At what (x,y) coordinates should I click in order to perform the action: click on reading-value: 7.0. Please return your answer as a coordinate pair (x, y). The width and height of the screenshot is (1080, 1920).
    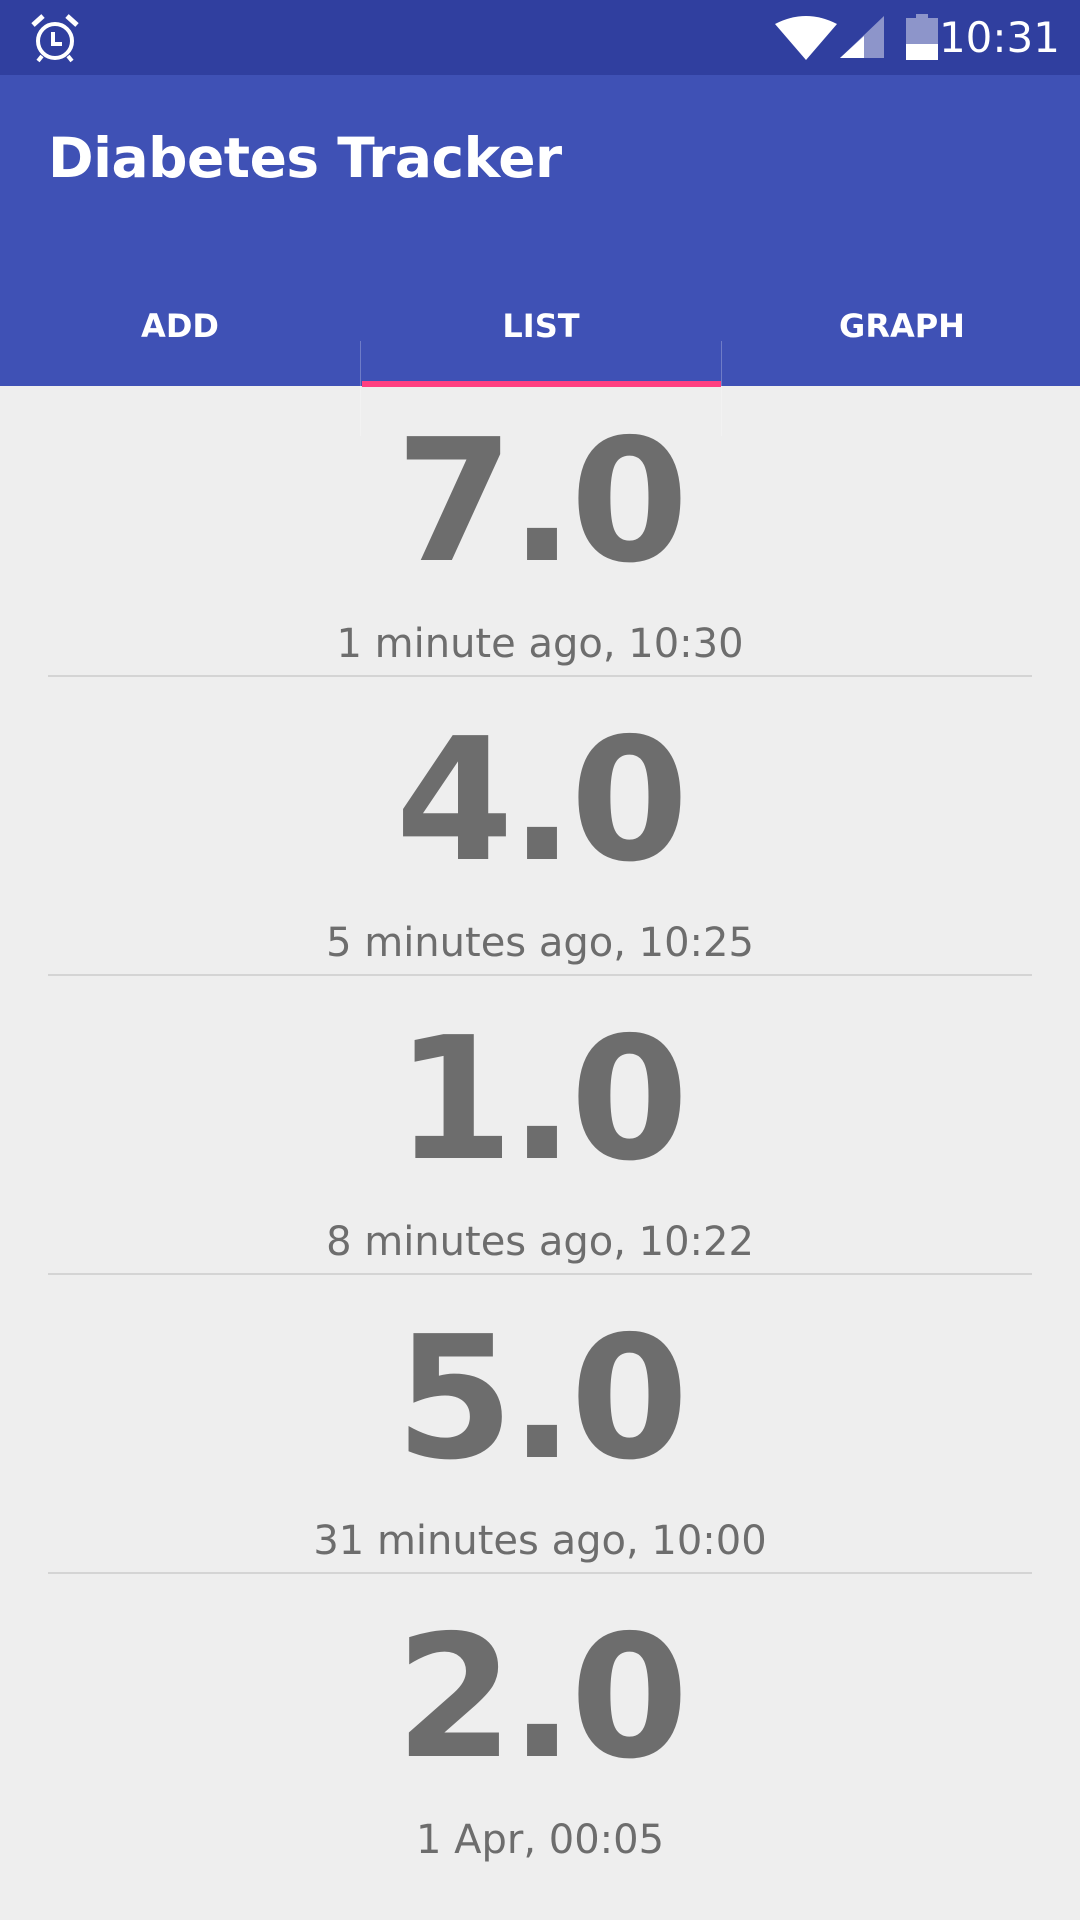
    Looking at the image, I should click on (541, 502).